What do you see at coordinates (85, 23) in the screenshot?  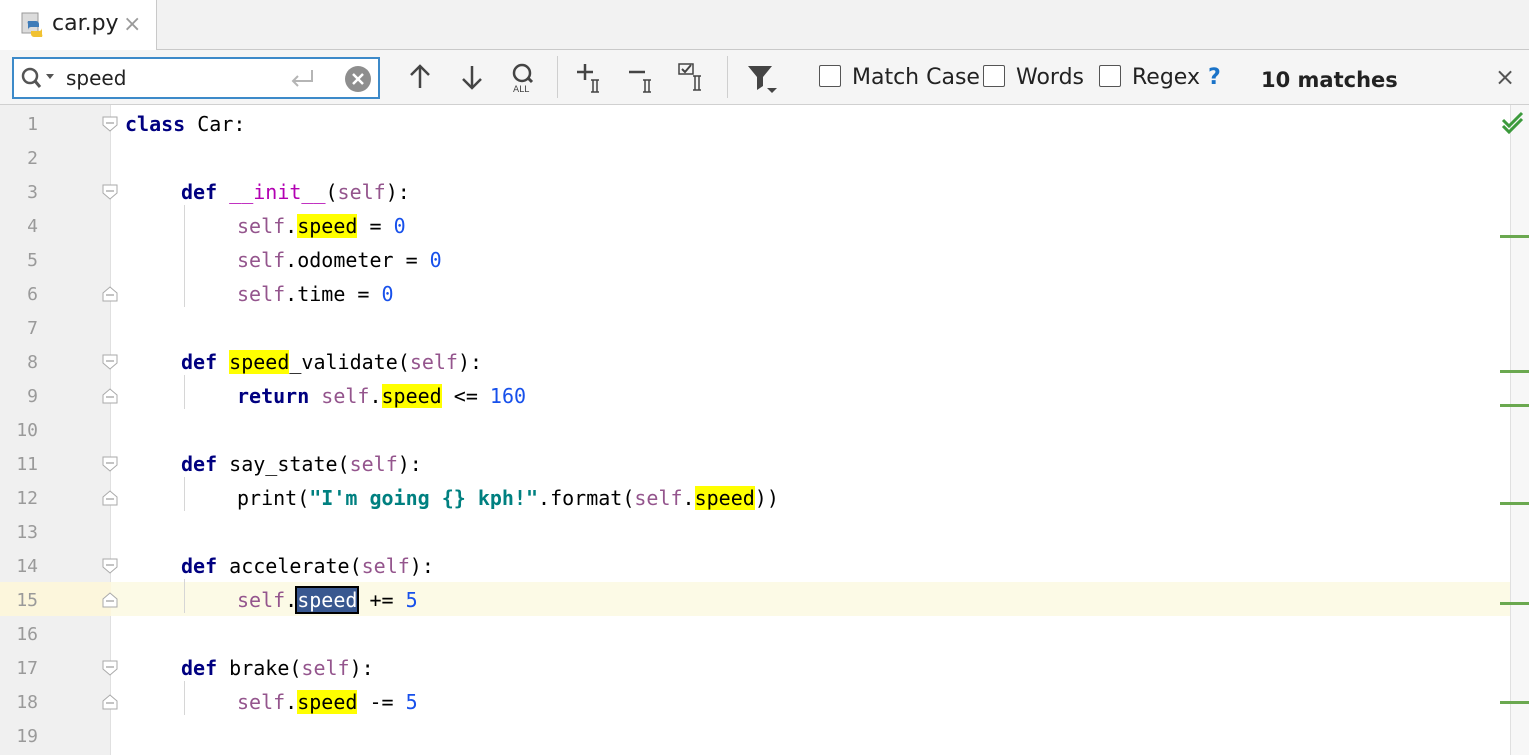 I see `tab-label: car.py` at bounding box center [85, 23].